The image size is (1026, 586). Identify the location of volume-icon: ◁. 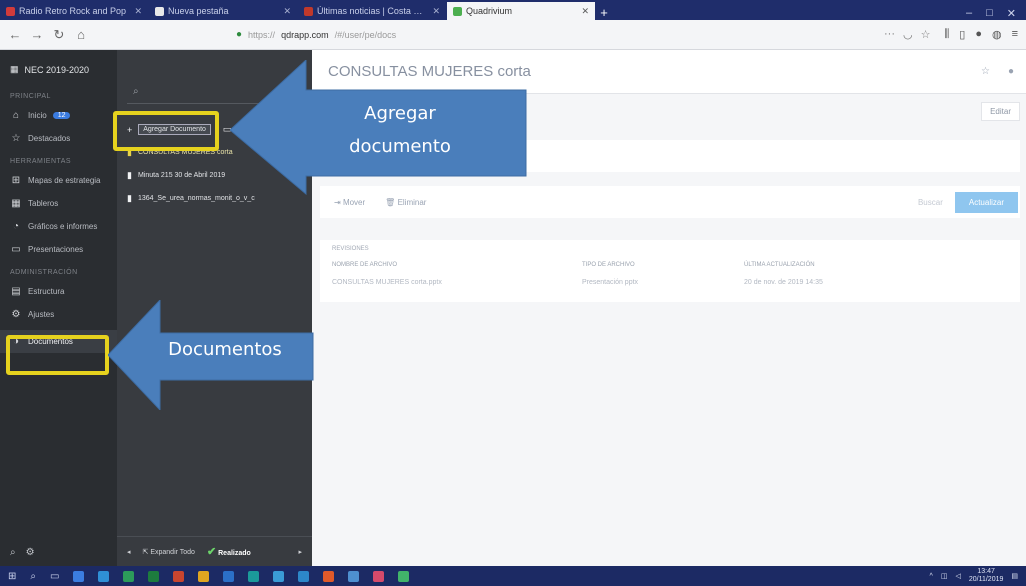
(957, 576).